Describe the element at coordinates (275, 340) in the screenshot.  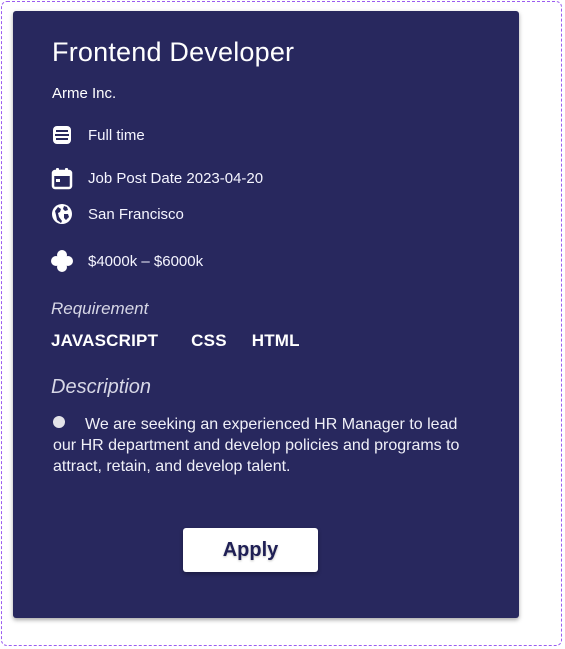
I see `skill-tag: HTML` at that location.